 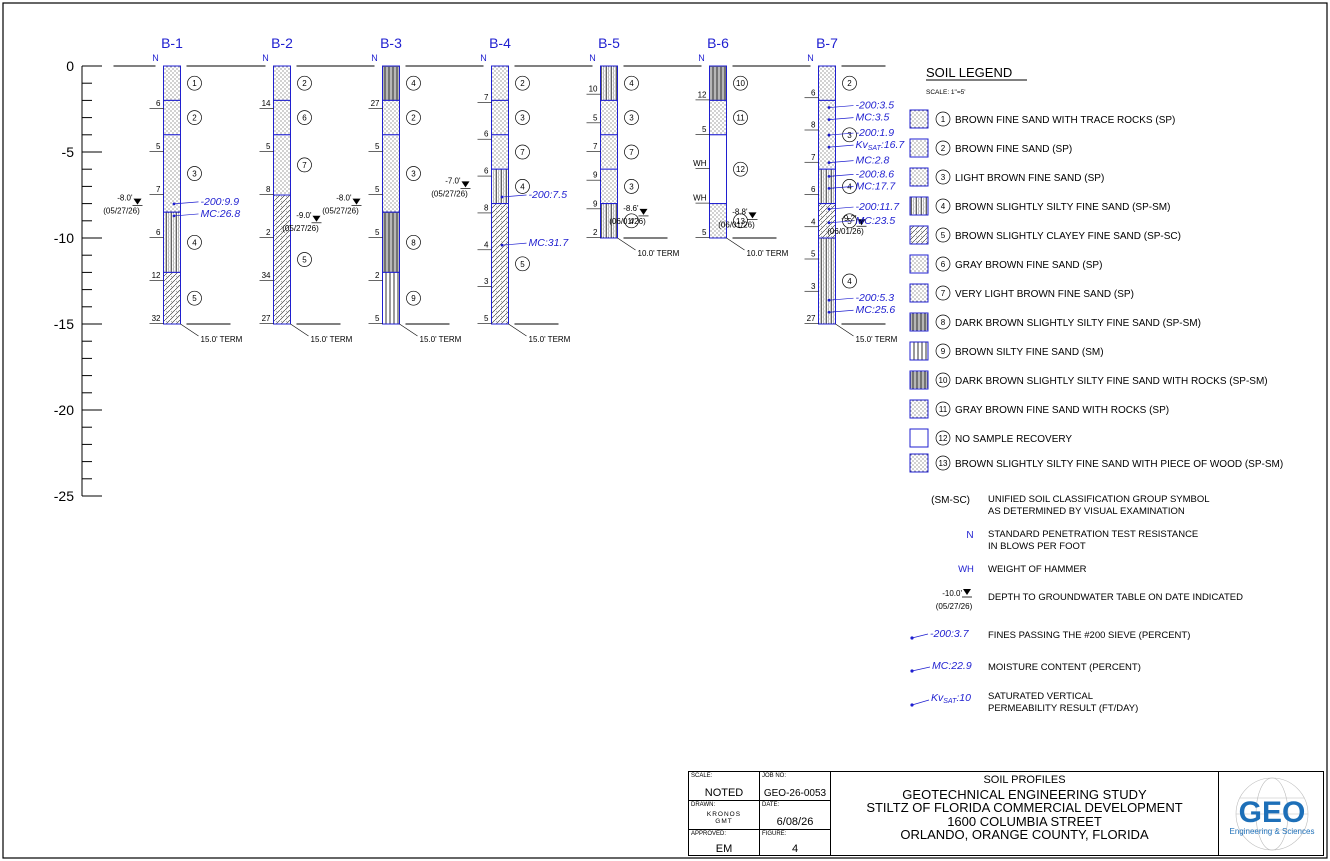 What do you see at coordinates (413, 298) in the screenshot?
I see `layer-number: 9` at bounding box center [413, 298].